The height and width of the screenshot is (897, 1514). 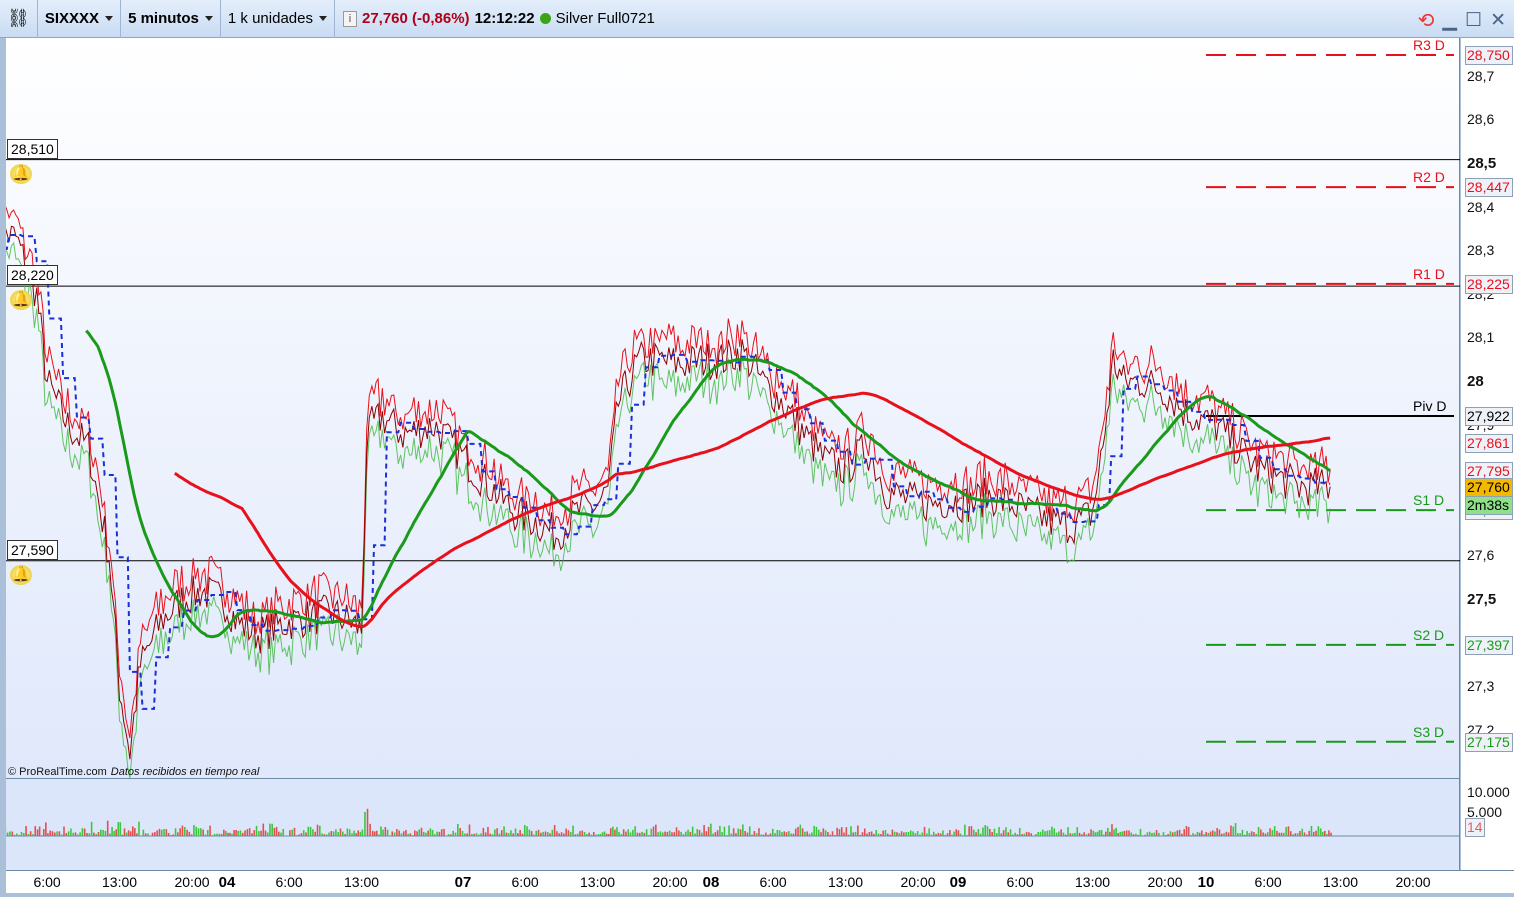 What do you see at coordinates (1449, 20) in the screenshot?
I see `minimize-icon: ▁` at bounding box center [1449, 20].